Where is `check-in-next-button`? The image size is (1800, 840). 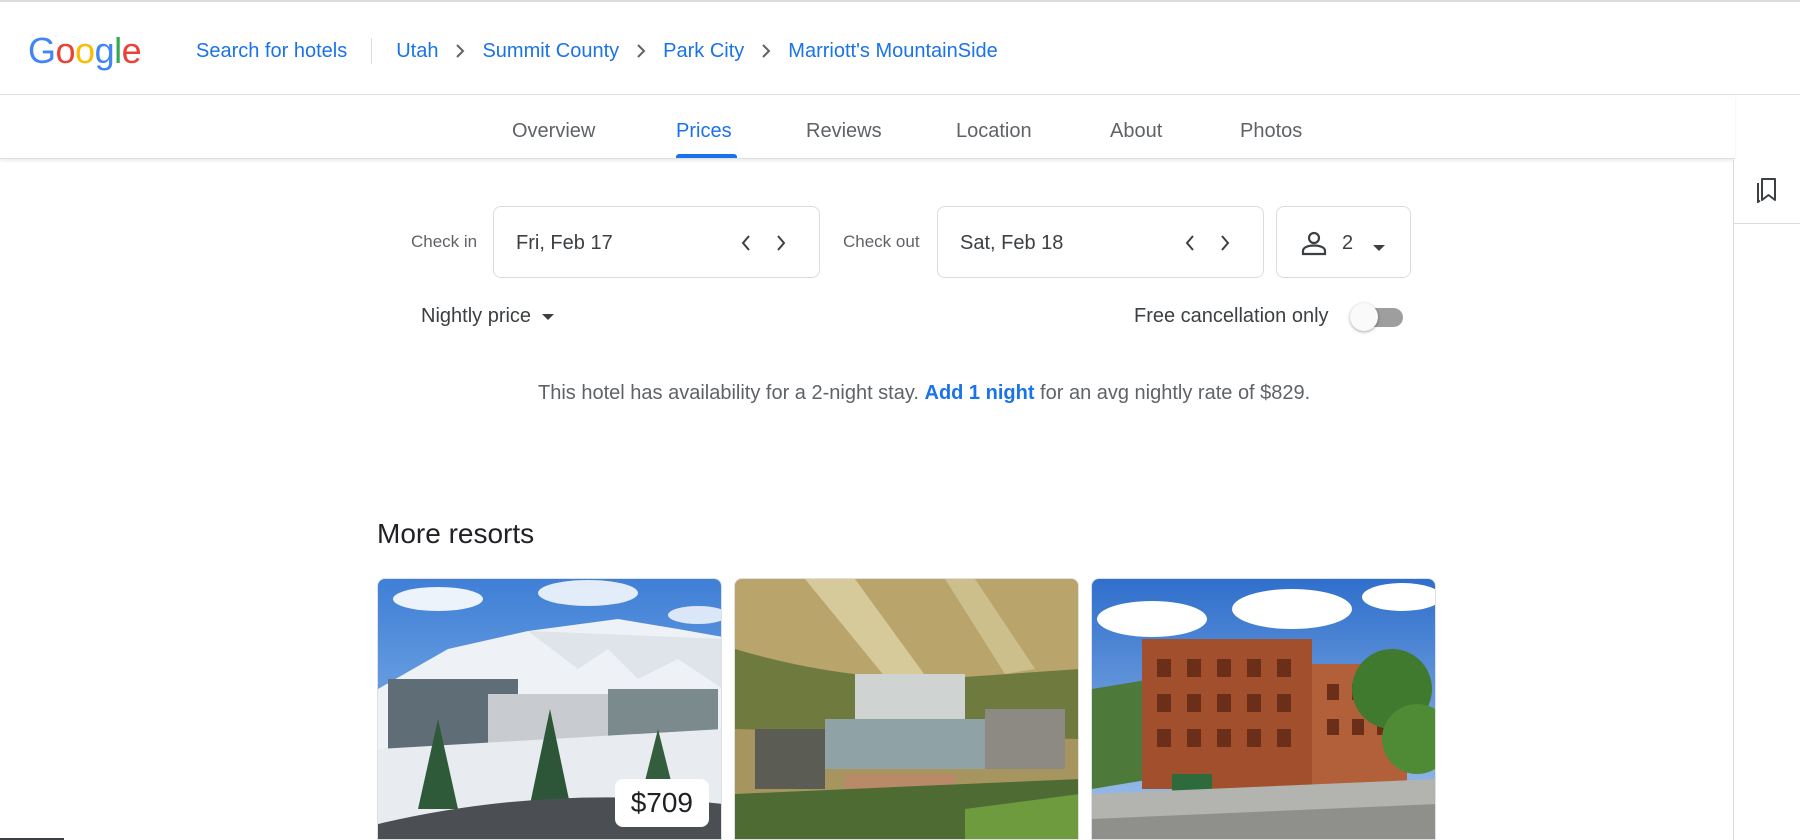 check-in-next-button is located at coordinates (781, 243).